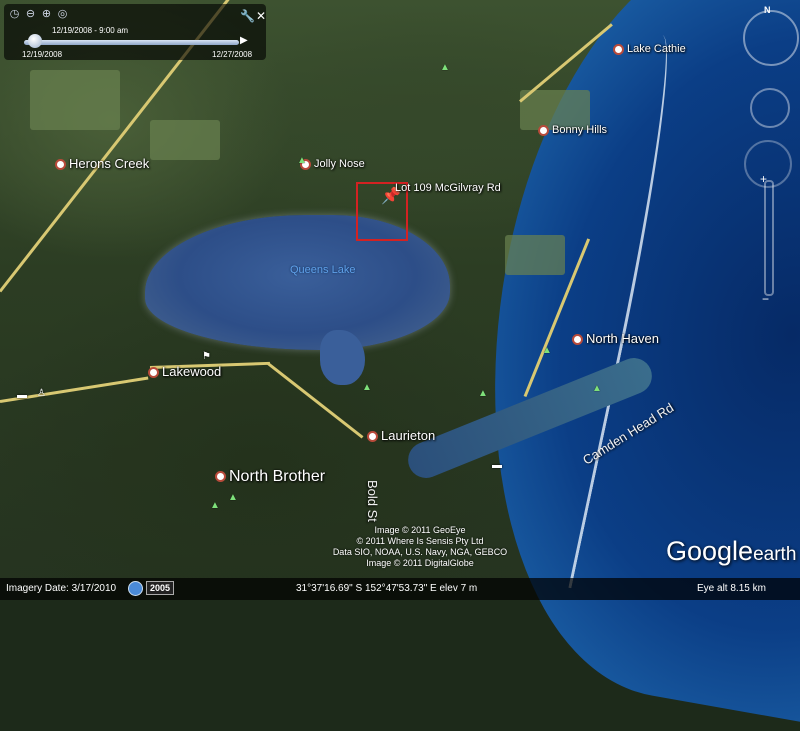 The height and width of the screenshot is (731, 800). Describe the element at coordinates (261, 16) in the screenshot. I see `close-icon: ✕` at that location.